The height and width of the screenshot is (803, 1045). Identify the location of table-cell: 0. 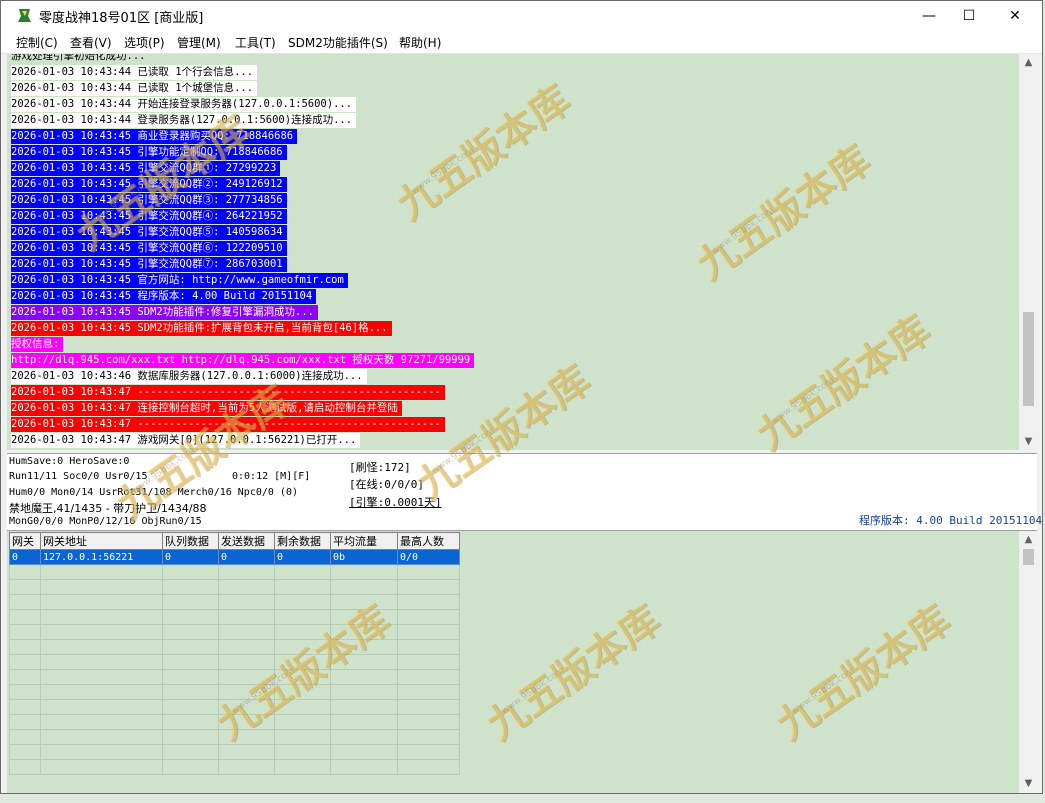
(302, 557).